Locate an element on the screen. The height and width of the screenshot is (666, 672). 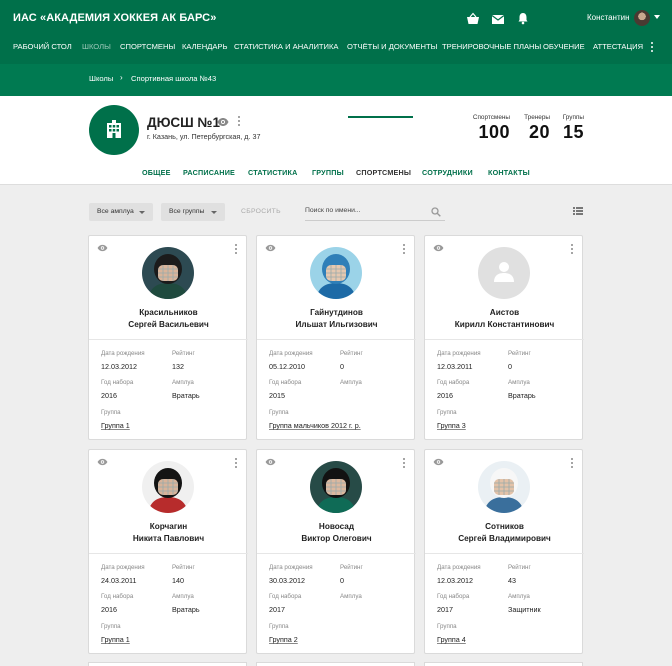
rating-value: 132 is located at coordinates (178, 366).